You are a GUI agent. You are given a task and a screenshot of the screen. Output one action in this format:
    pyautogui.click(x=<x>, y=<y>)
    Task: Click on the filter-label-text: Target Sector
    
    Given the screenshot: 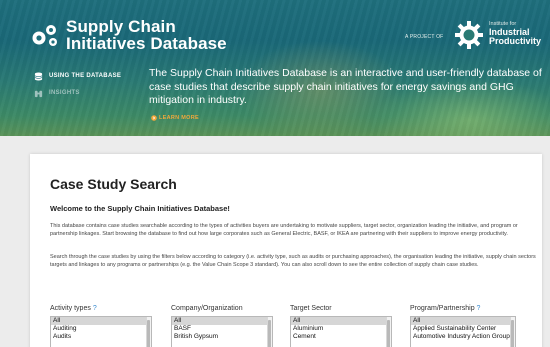 What is the action you would take?
    pyautogui.click(x=311, y=308)
    